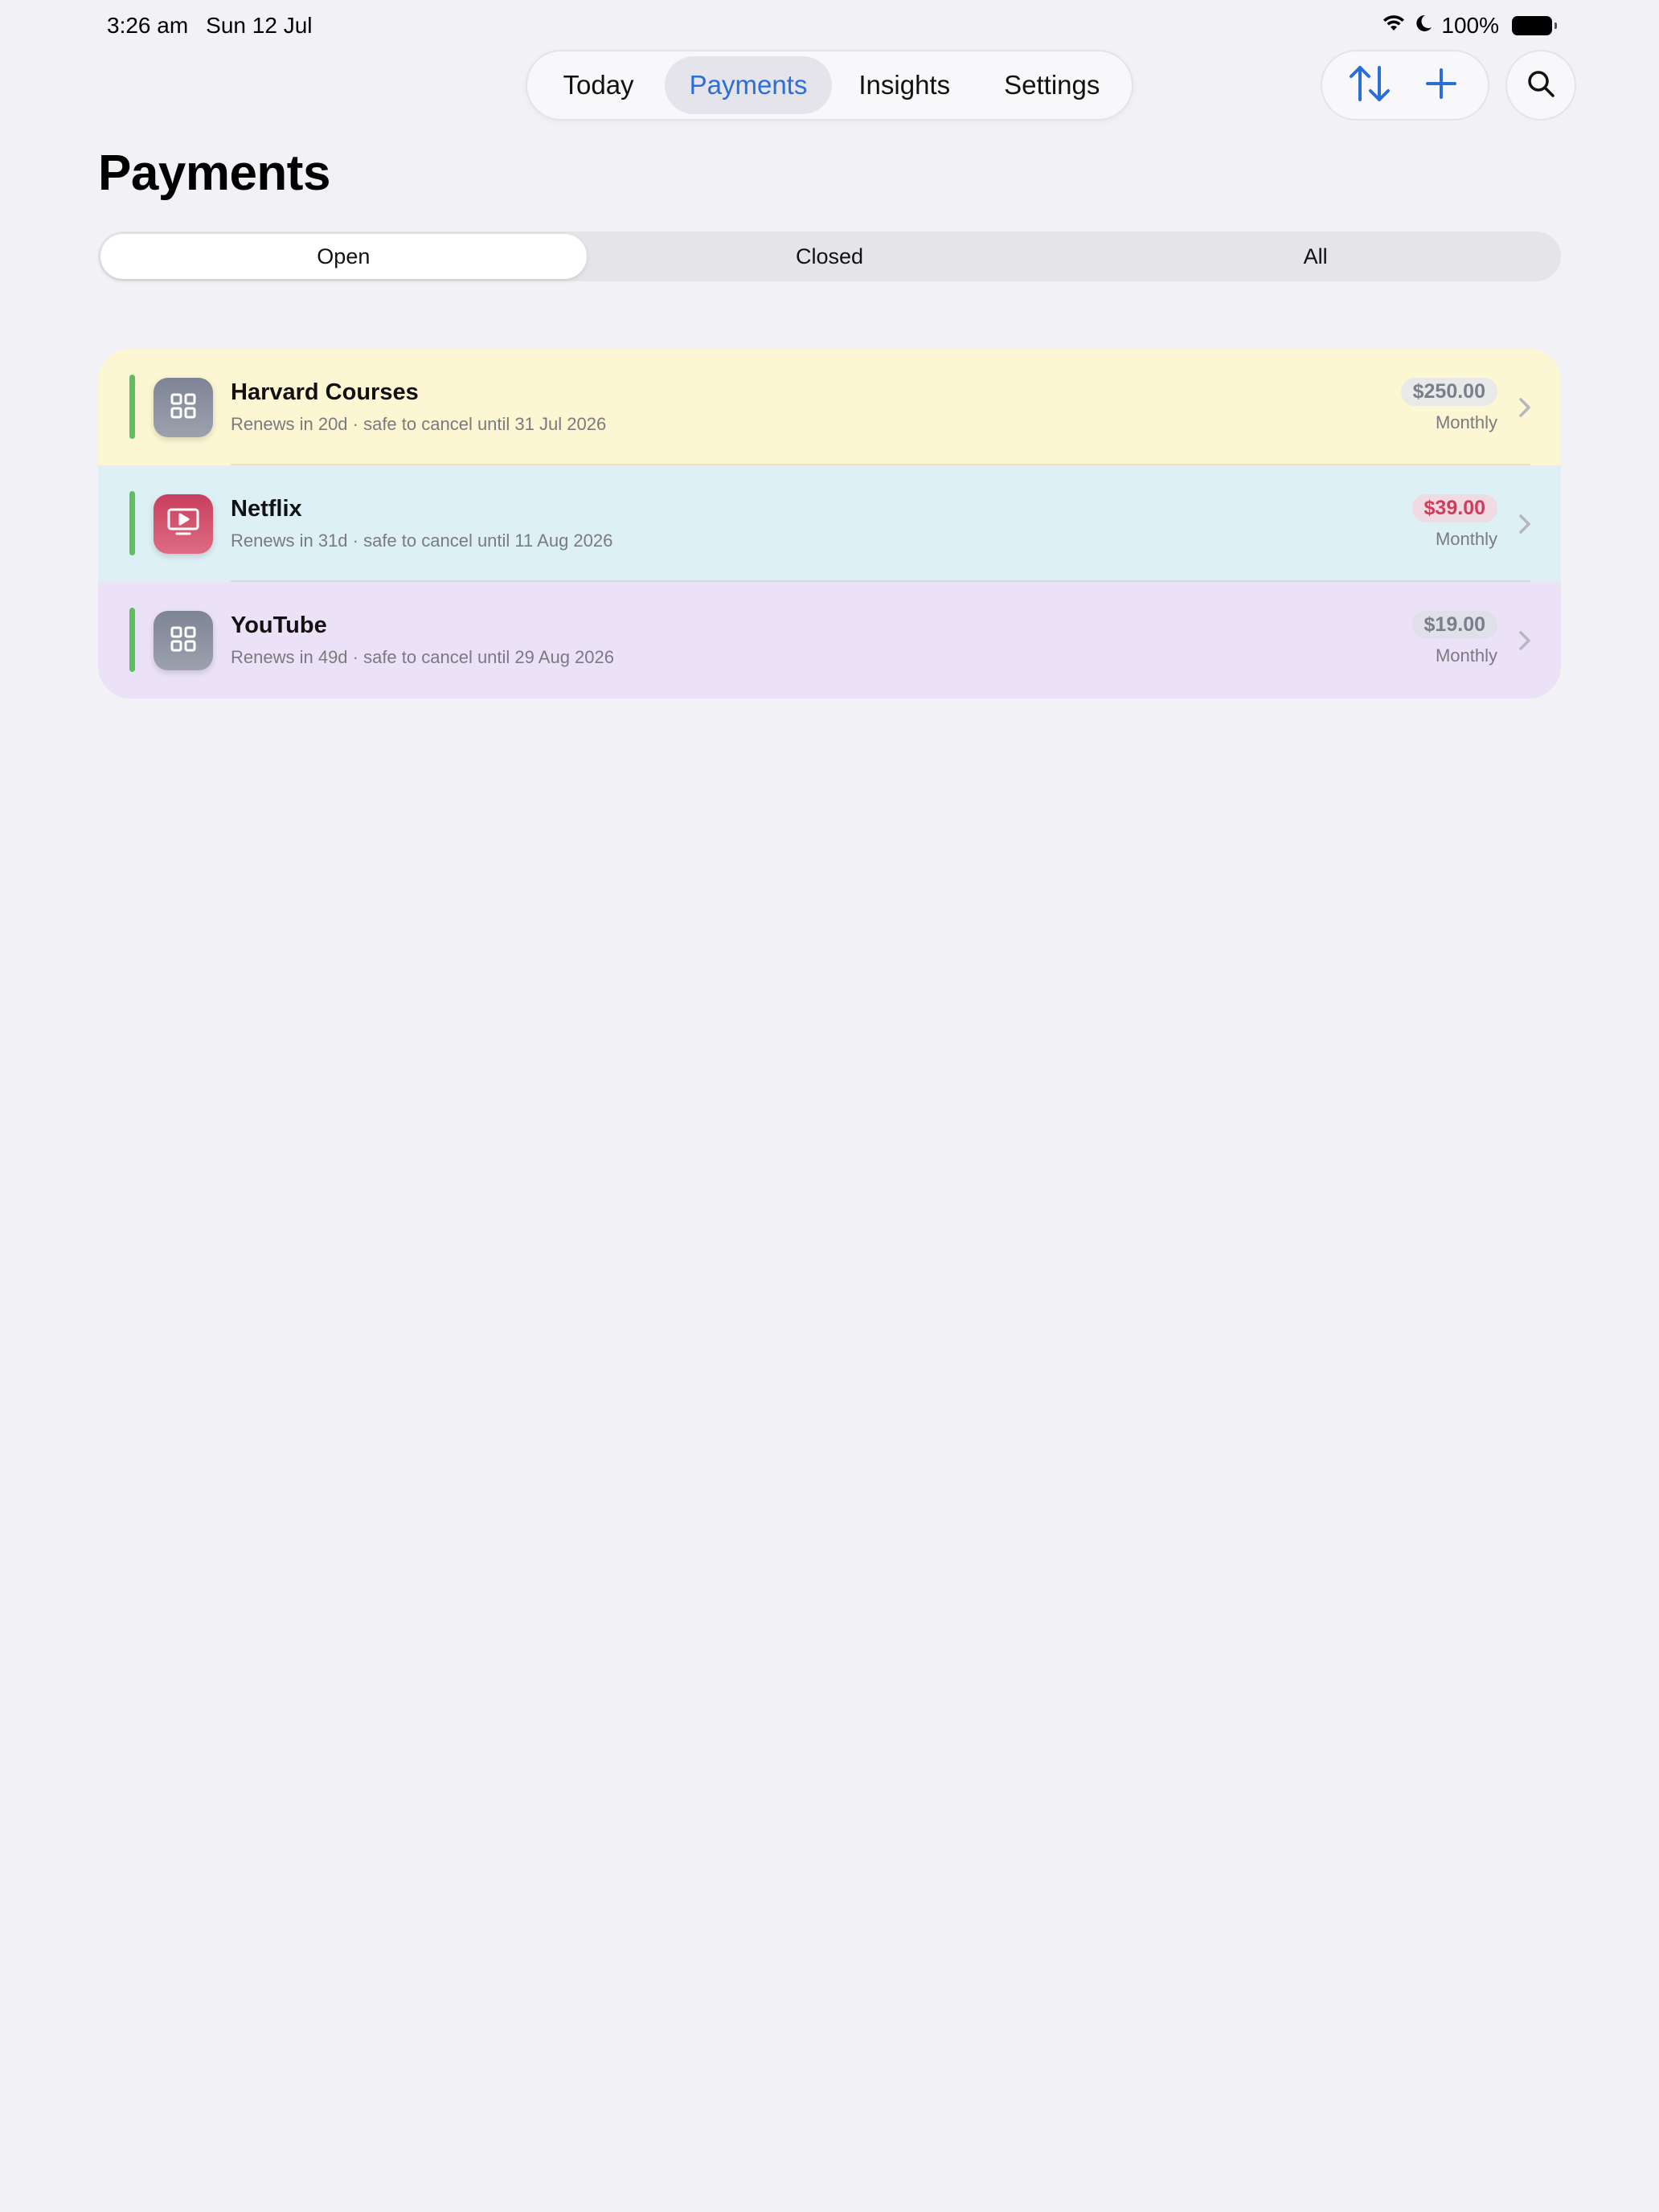  I want to click on status-right: 100%, so click(1469, 26).